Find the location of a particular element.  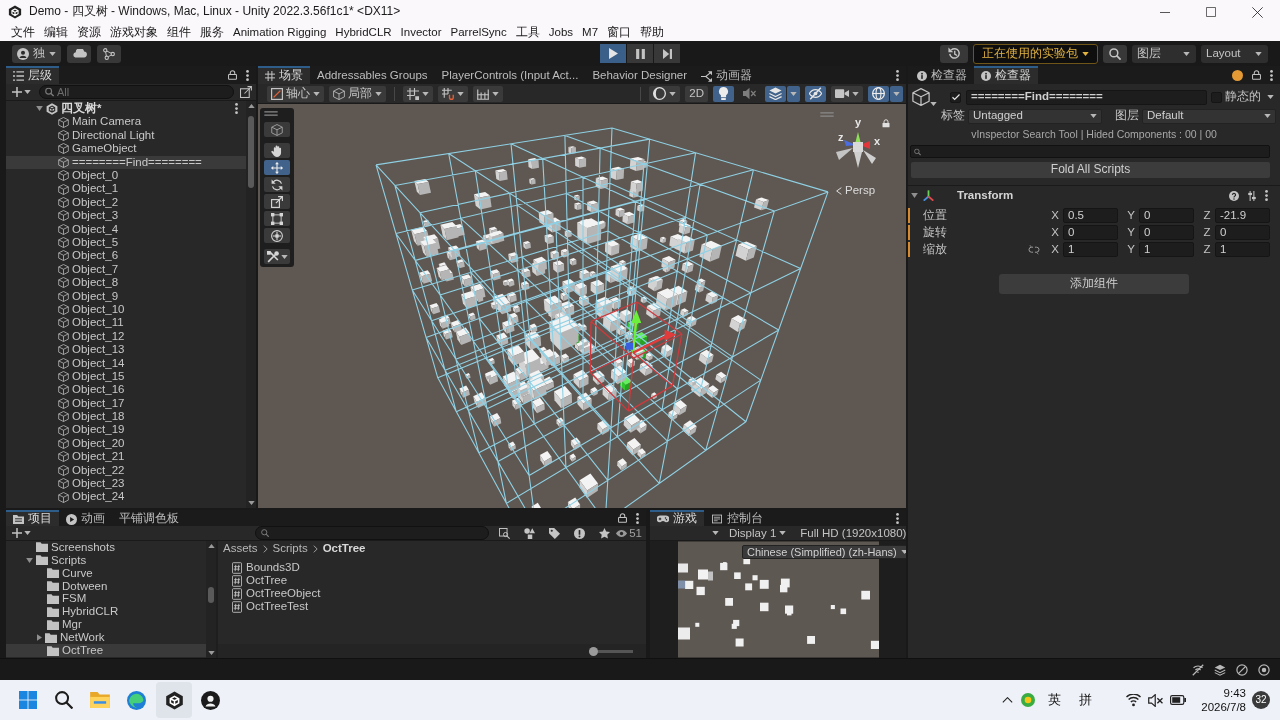

folder-item: NetWork is located at coordinates (106, 638).